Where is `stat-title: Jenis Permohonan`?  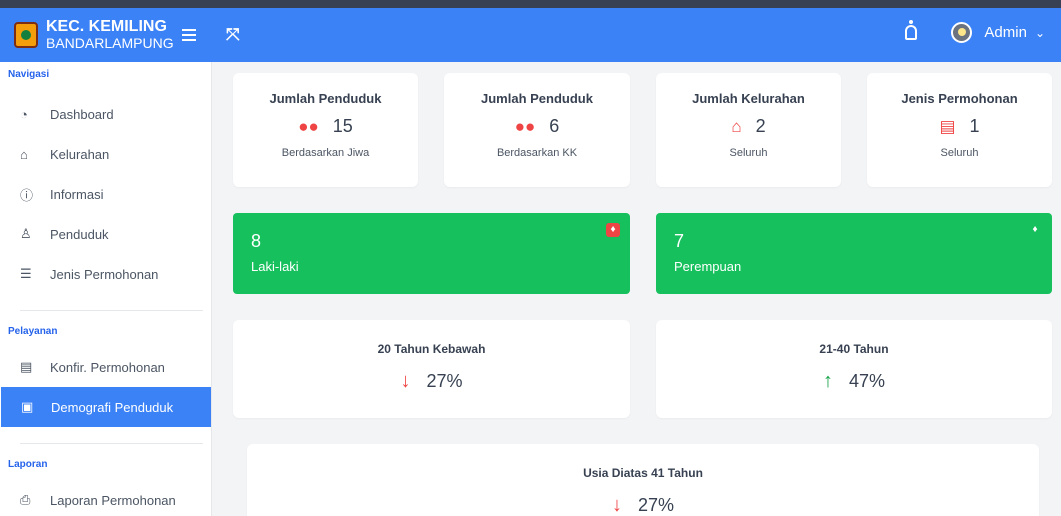 stat-title: Jenis Permohonan is located at coordinates (959, 98).